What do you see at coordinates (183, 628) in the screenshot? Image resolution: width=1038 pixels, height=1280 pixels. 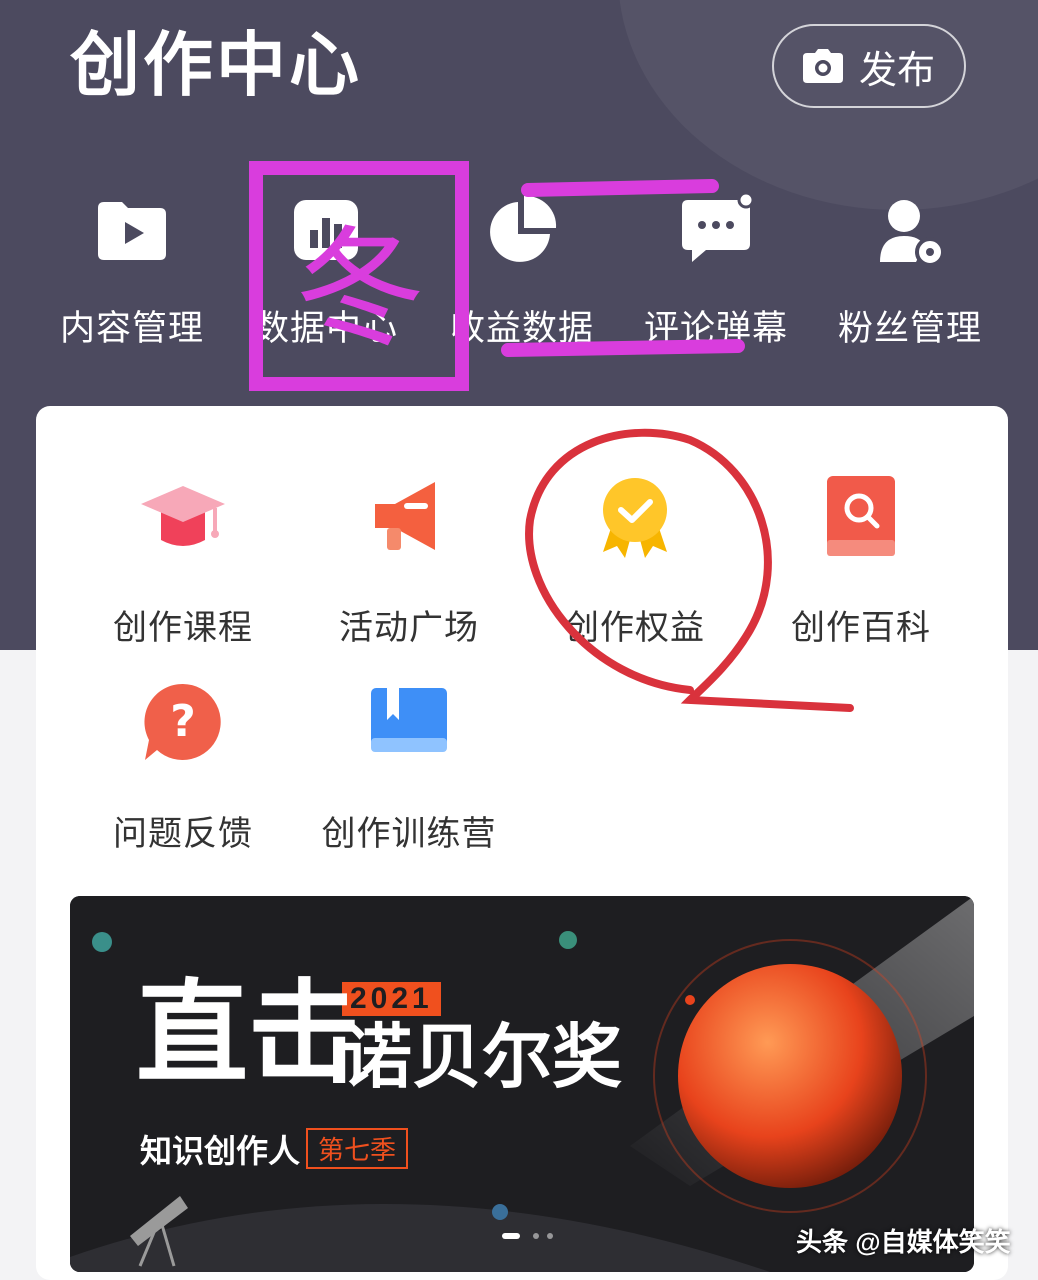 I see `service-label: 创作课程` at bounding box center [183, 628].